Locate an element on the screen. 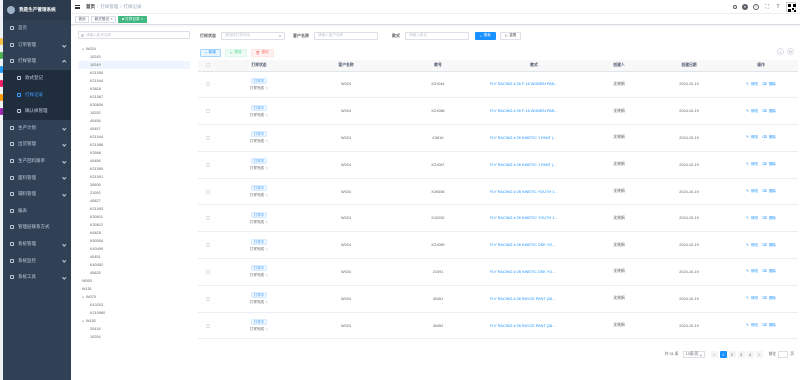 This screenshot has width=800, height=380. tree-node: 21092 is located at coordinates (134, 193).